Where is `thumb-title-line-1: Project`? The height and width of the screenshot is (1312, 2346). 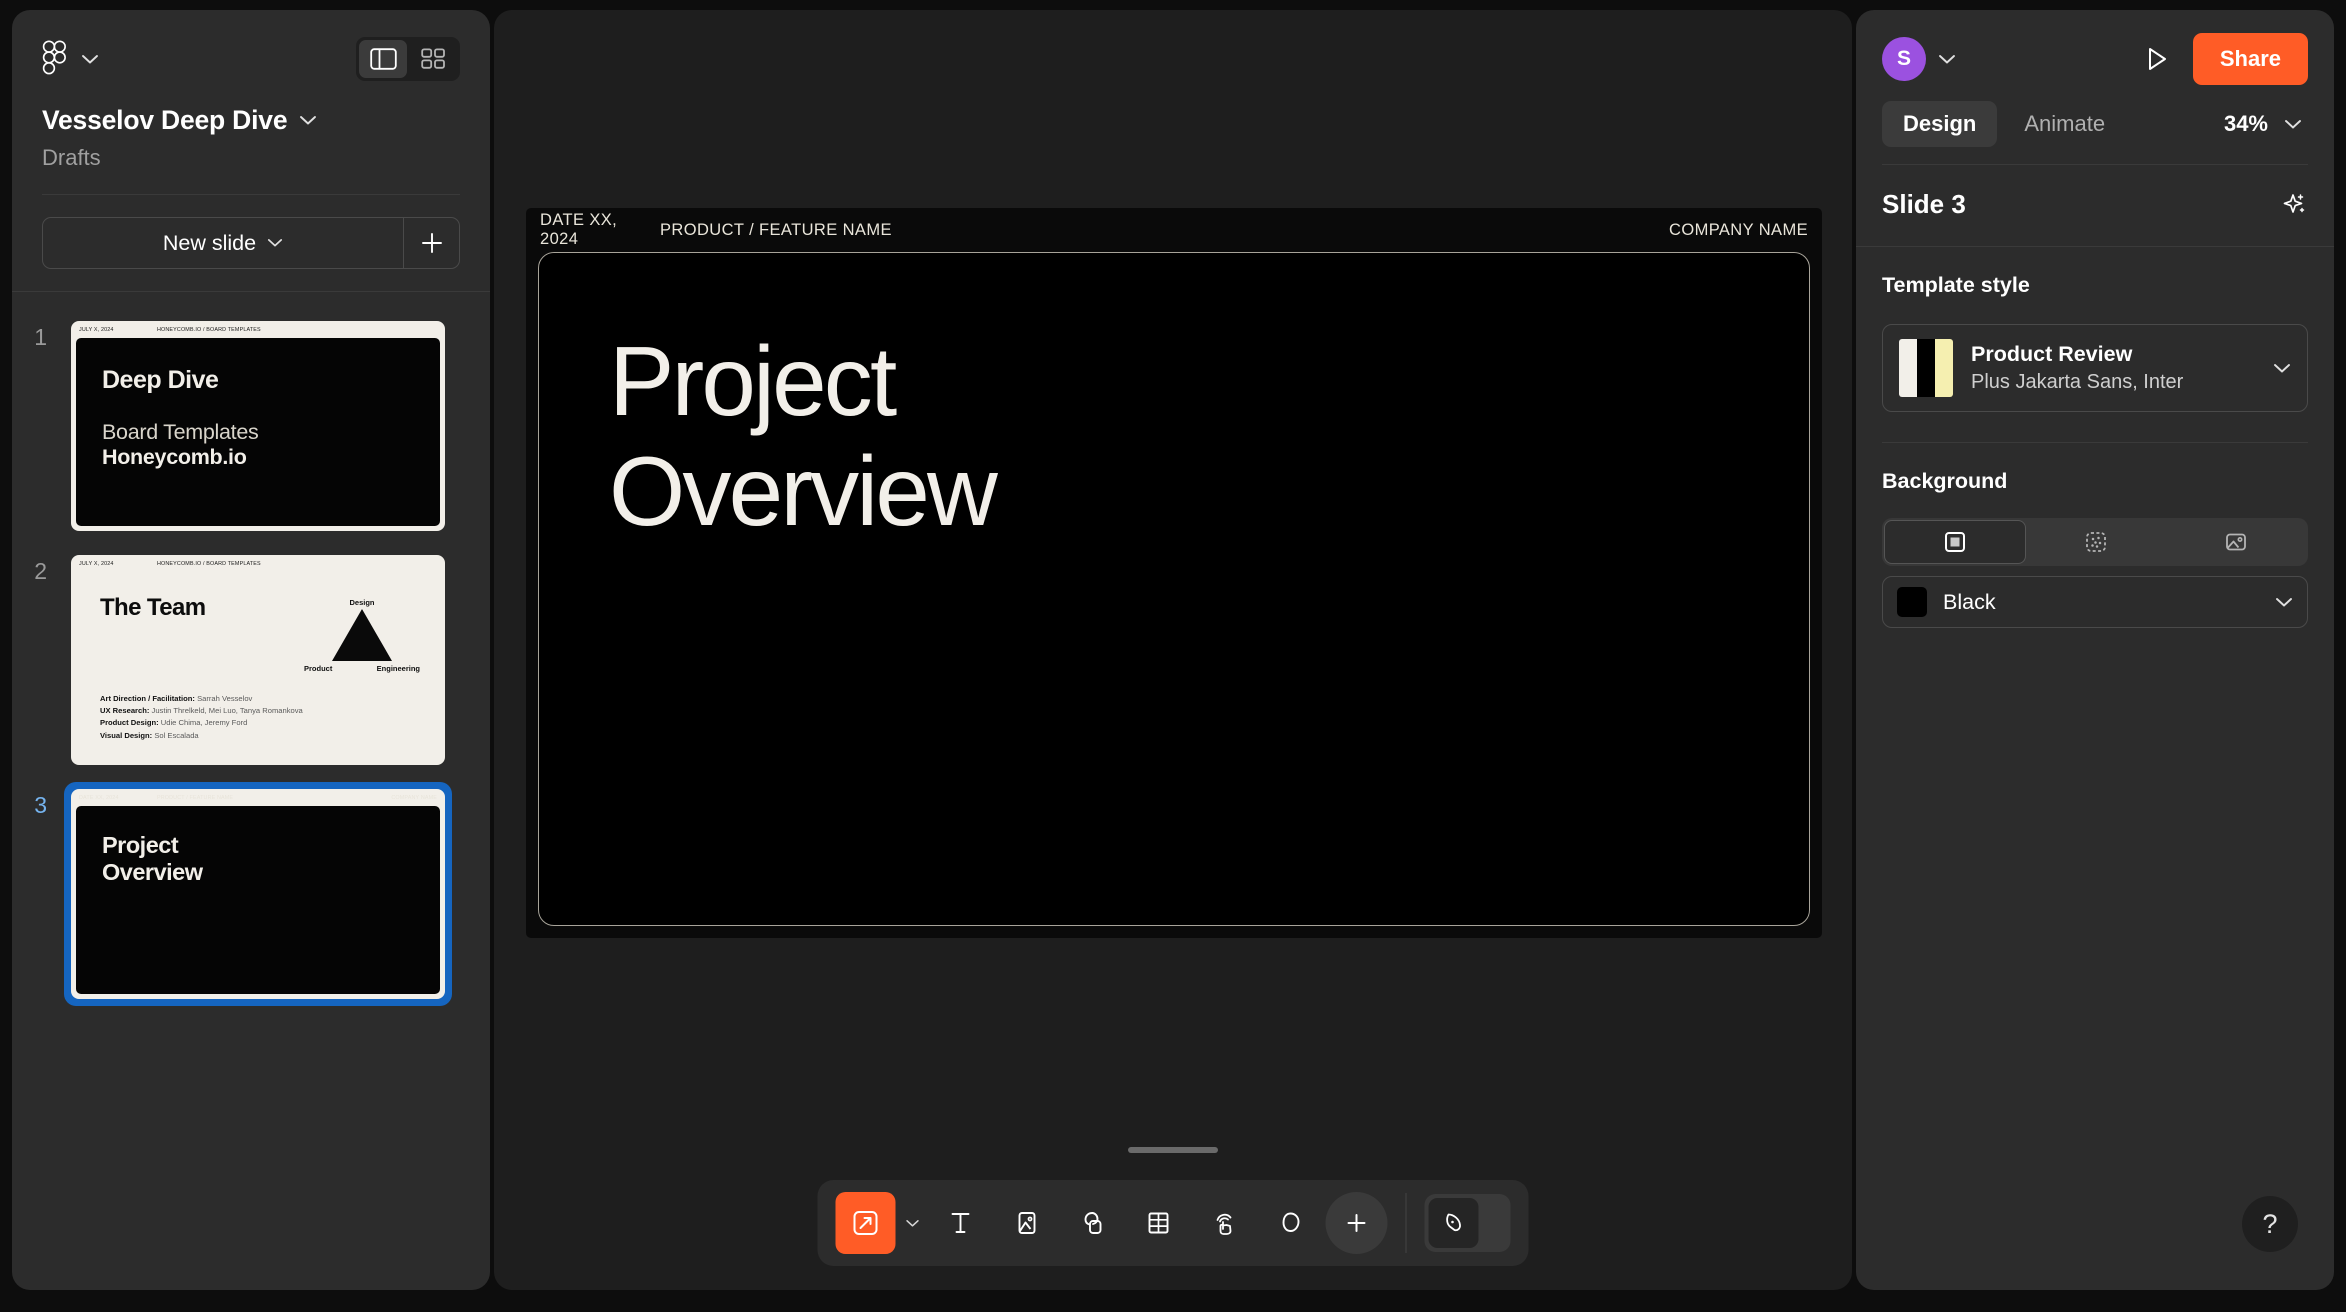 thumb-title-line-1: Project is located at coordinates (140, 845).